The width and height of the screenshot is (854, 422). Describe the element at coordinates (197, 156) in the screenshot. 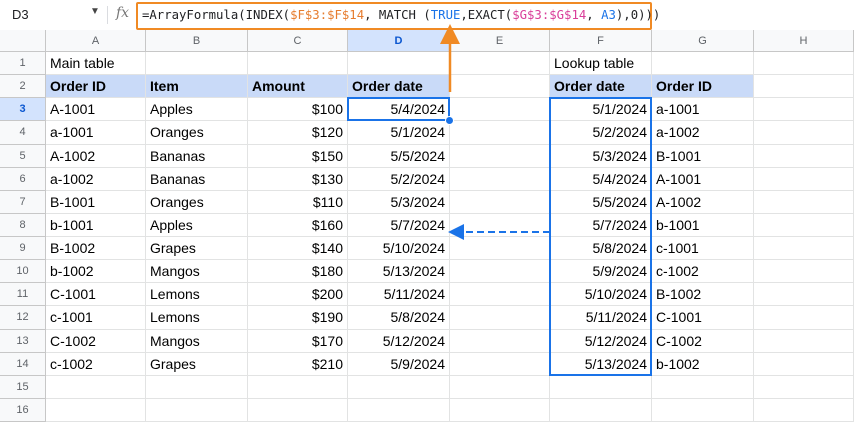

I see `item-cell: Bananas` at that location.